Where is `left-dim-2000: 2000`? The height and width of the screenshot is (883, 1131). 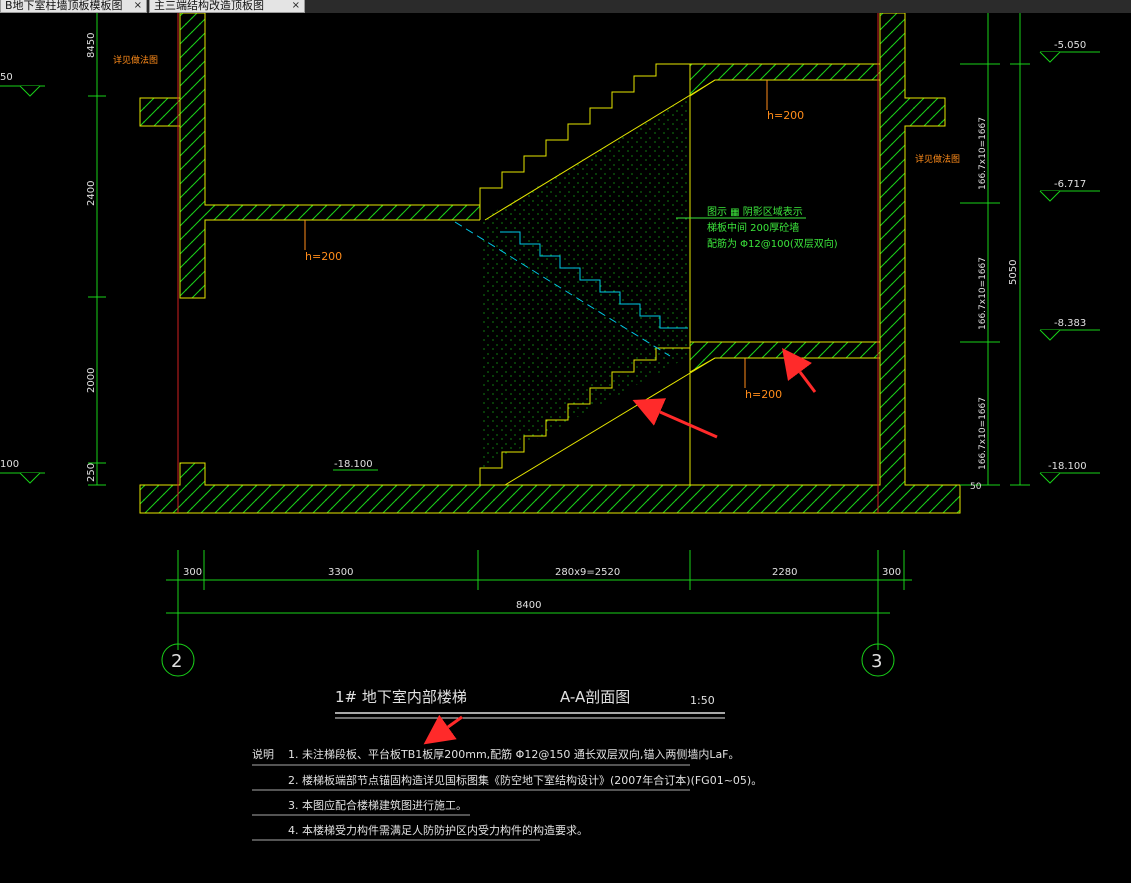
left-dim-2000: 2000 is located at coordinates (91, 380).